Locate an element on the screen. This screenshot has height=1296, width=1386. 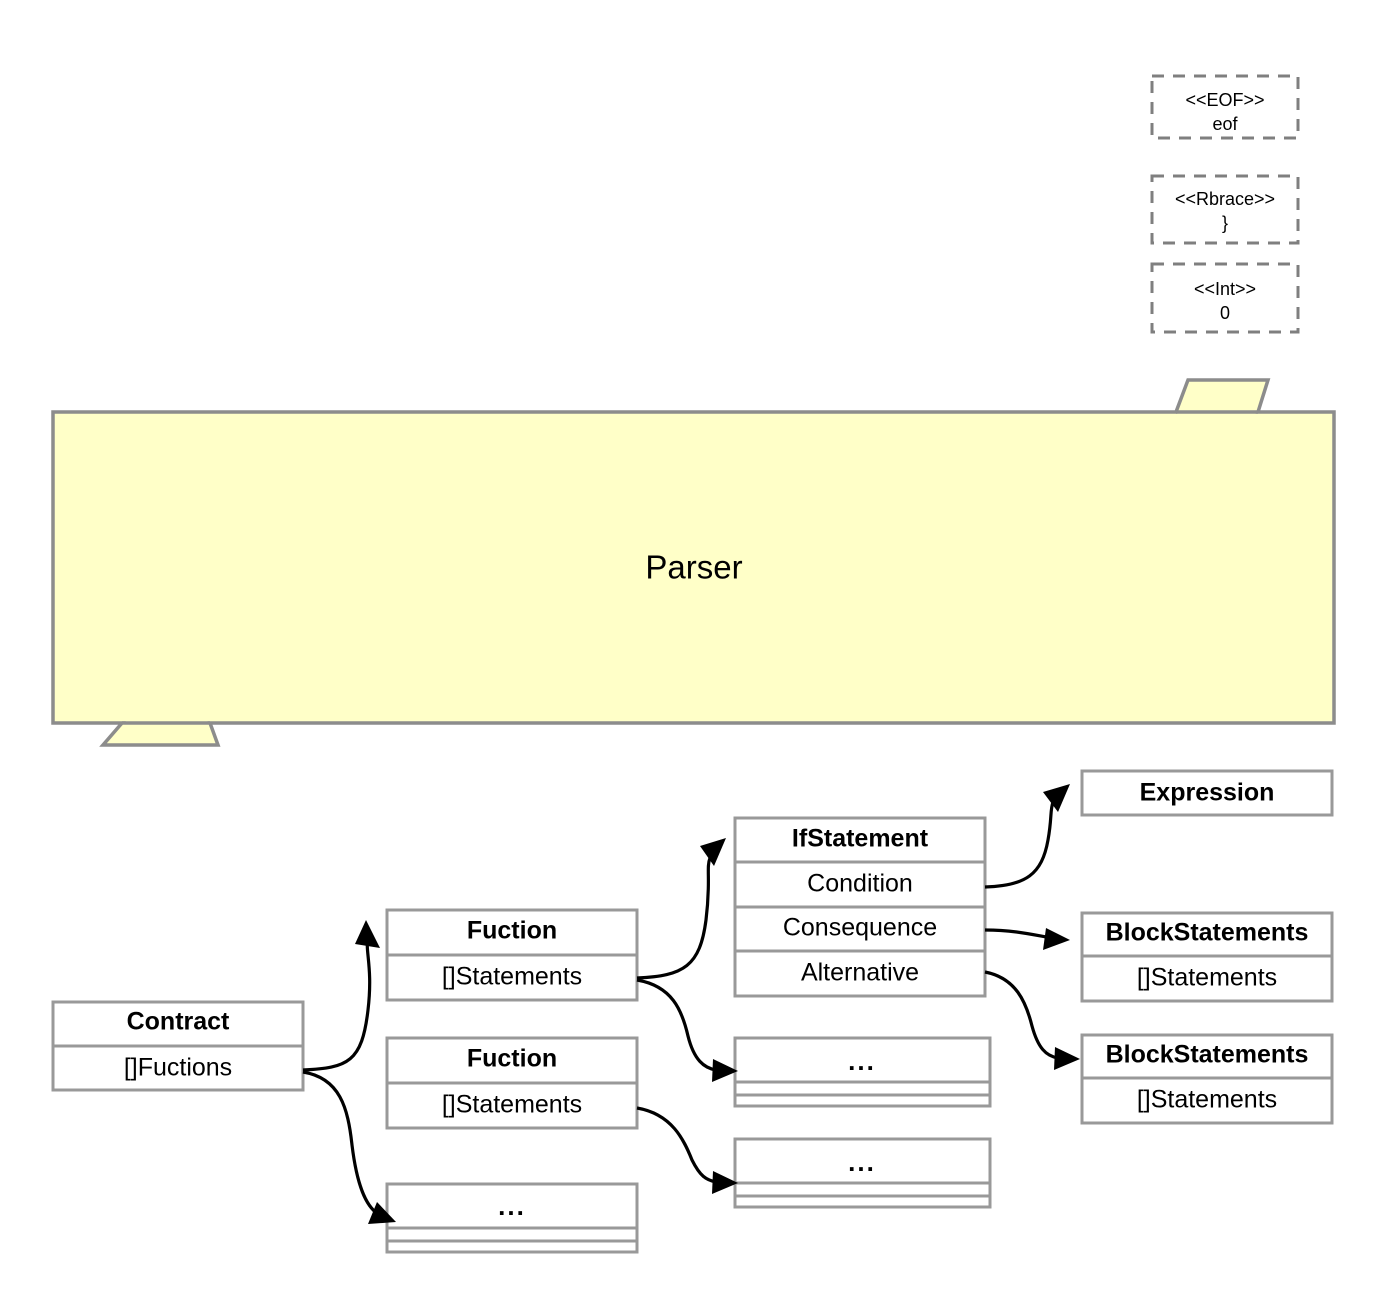
edge-fuction-1-to-ifstatement-path is located at coordinates (674, 918).